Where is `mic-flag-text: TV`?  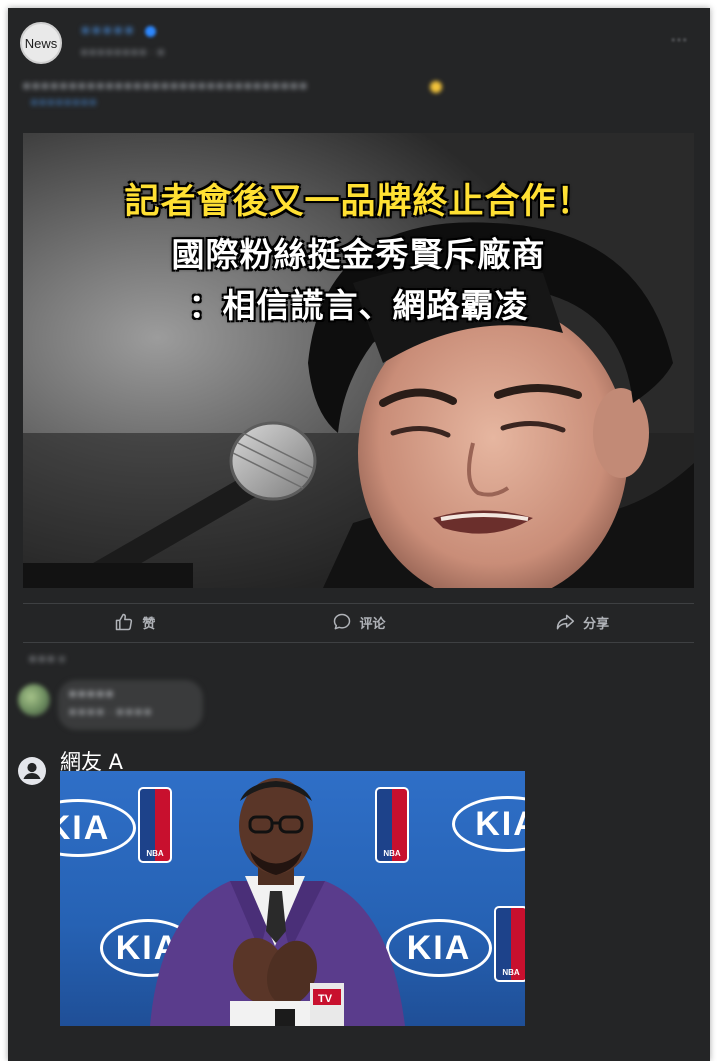 mic-flag-text: TV is located at coordinates (325, 999).